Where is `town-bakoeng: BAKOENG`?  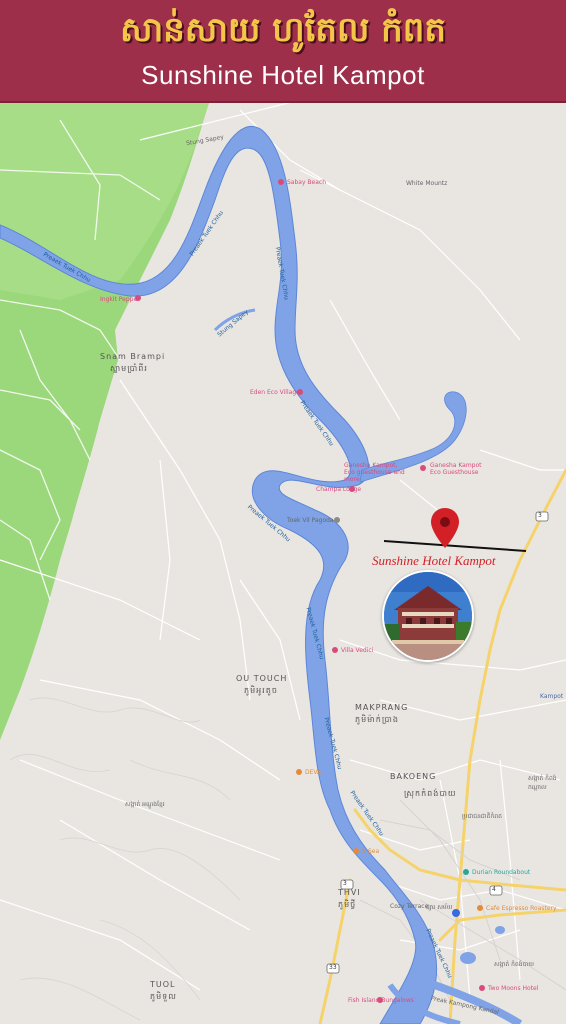
town-bakoeng: BAKOENG is located at coordinates (413, 776).